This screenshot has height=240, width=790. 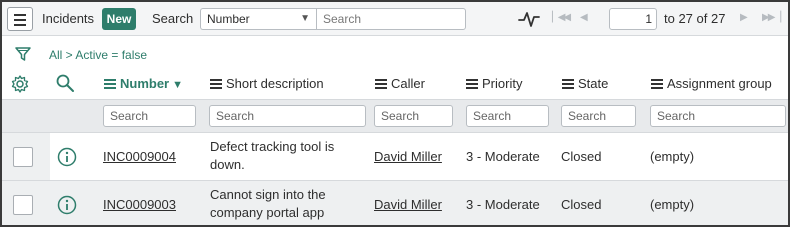 What do you see at coordinates (149, 116) in the screenshot?
I see `search-number-input` at bounding box center [149, 116].